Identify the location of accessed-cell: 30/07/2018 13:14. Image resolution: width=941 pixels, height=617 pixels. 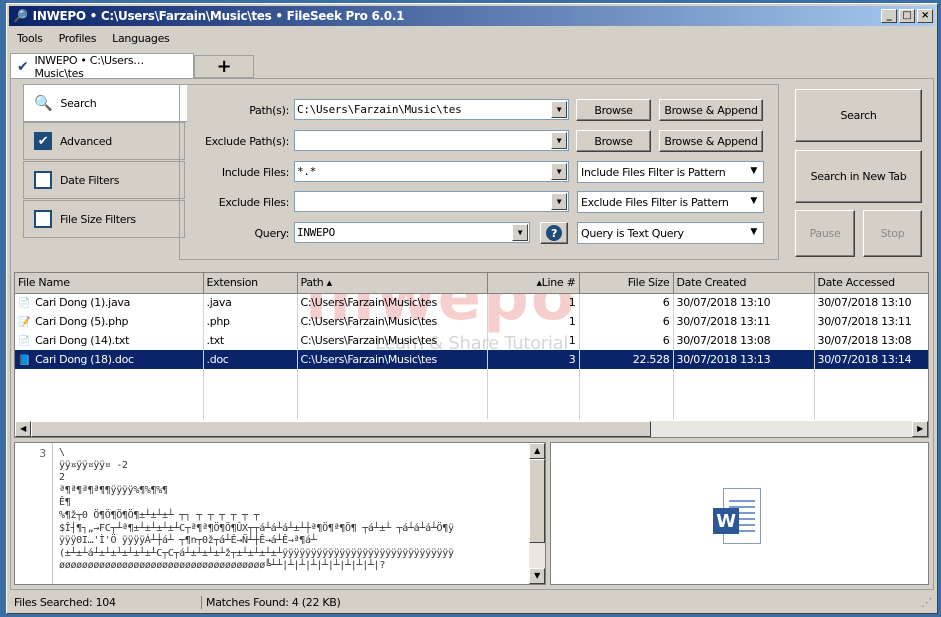
(871, 359).